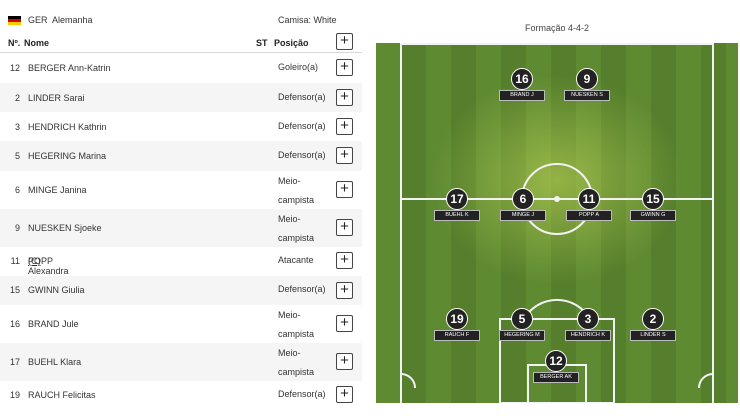 Image resolution: width=740 pixels, height=416 pixels. What do you see at coordinates (14, 43) in the screenshot?
I see `col-number: Nº.` at bounding box center [14, 43].